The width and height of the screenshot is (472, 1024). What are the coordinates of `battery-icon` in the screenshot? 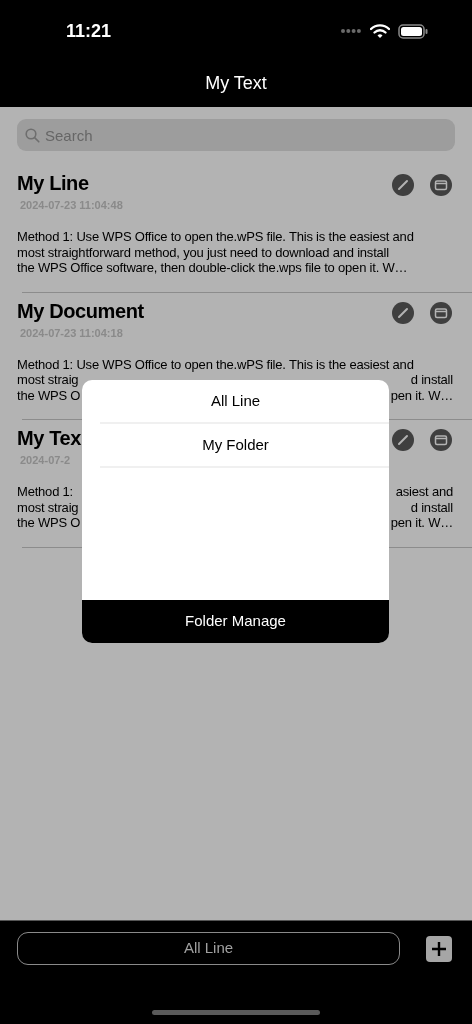 It's located at (413, 31).